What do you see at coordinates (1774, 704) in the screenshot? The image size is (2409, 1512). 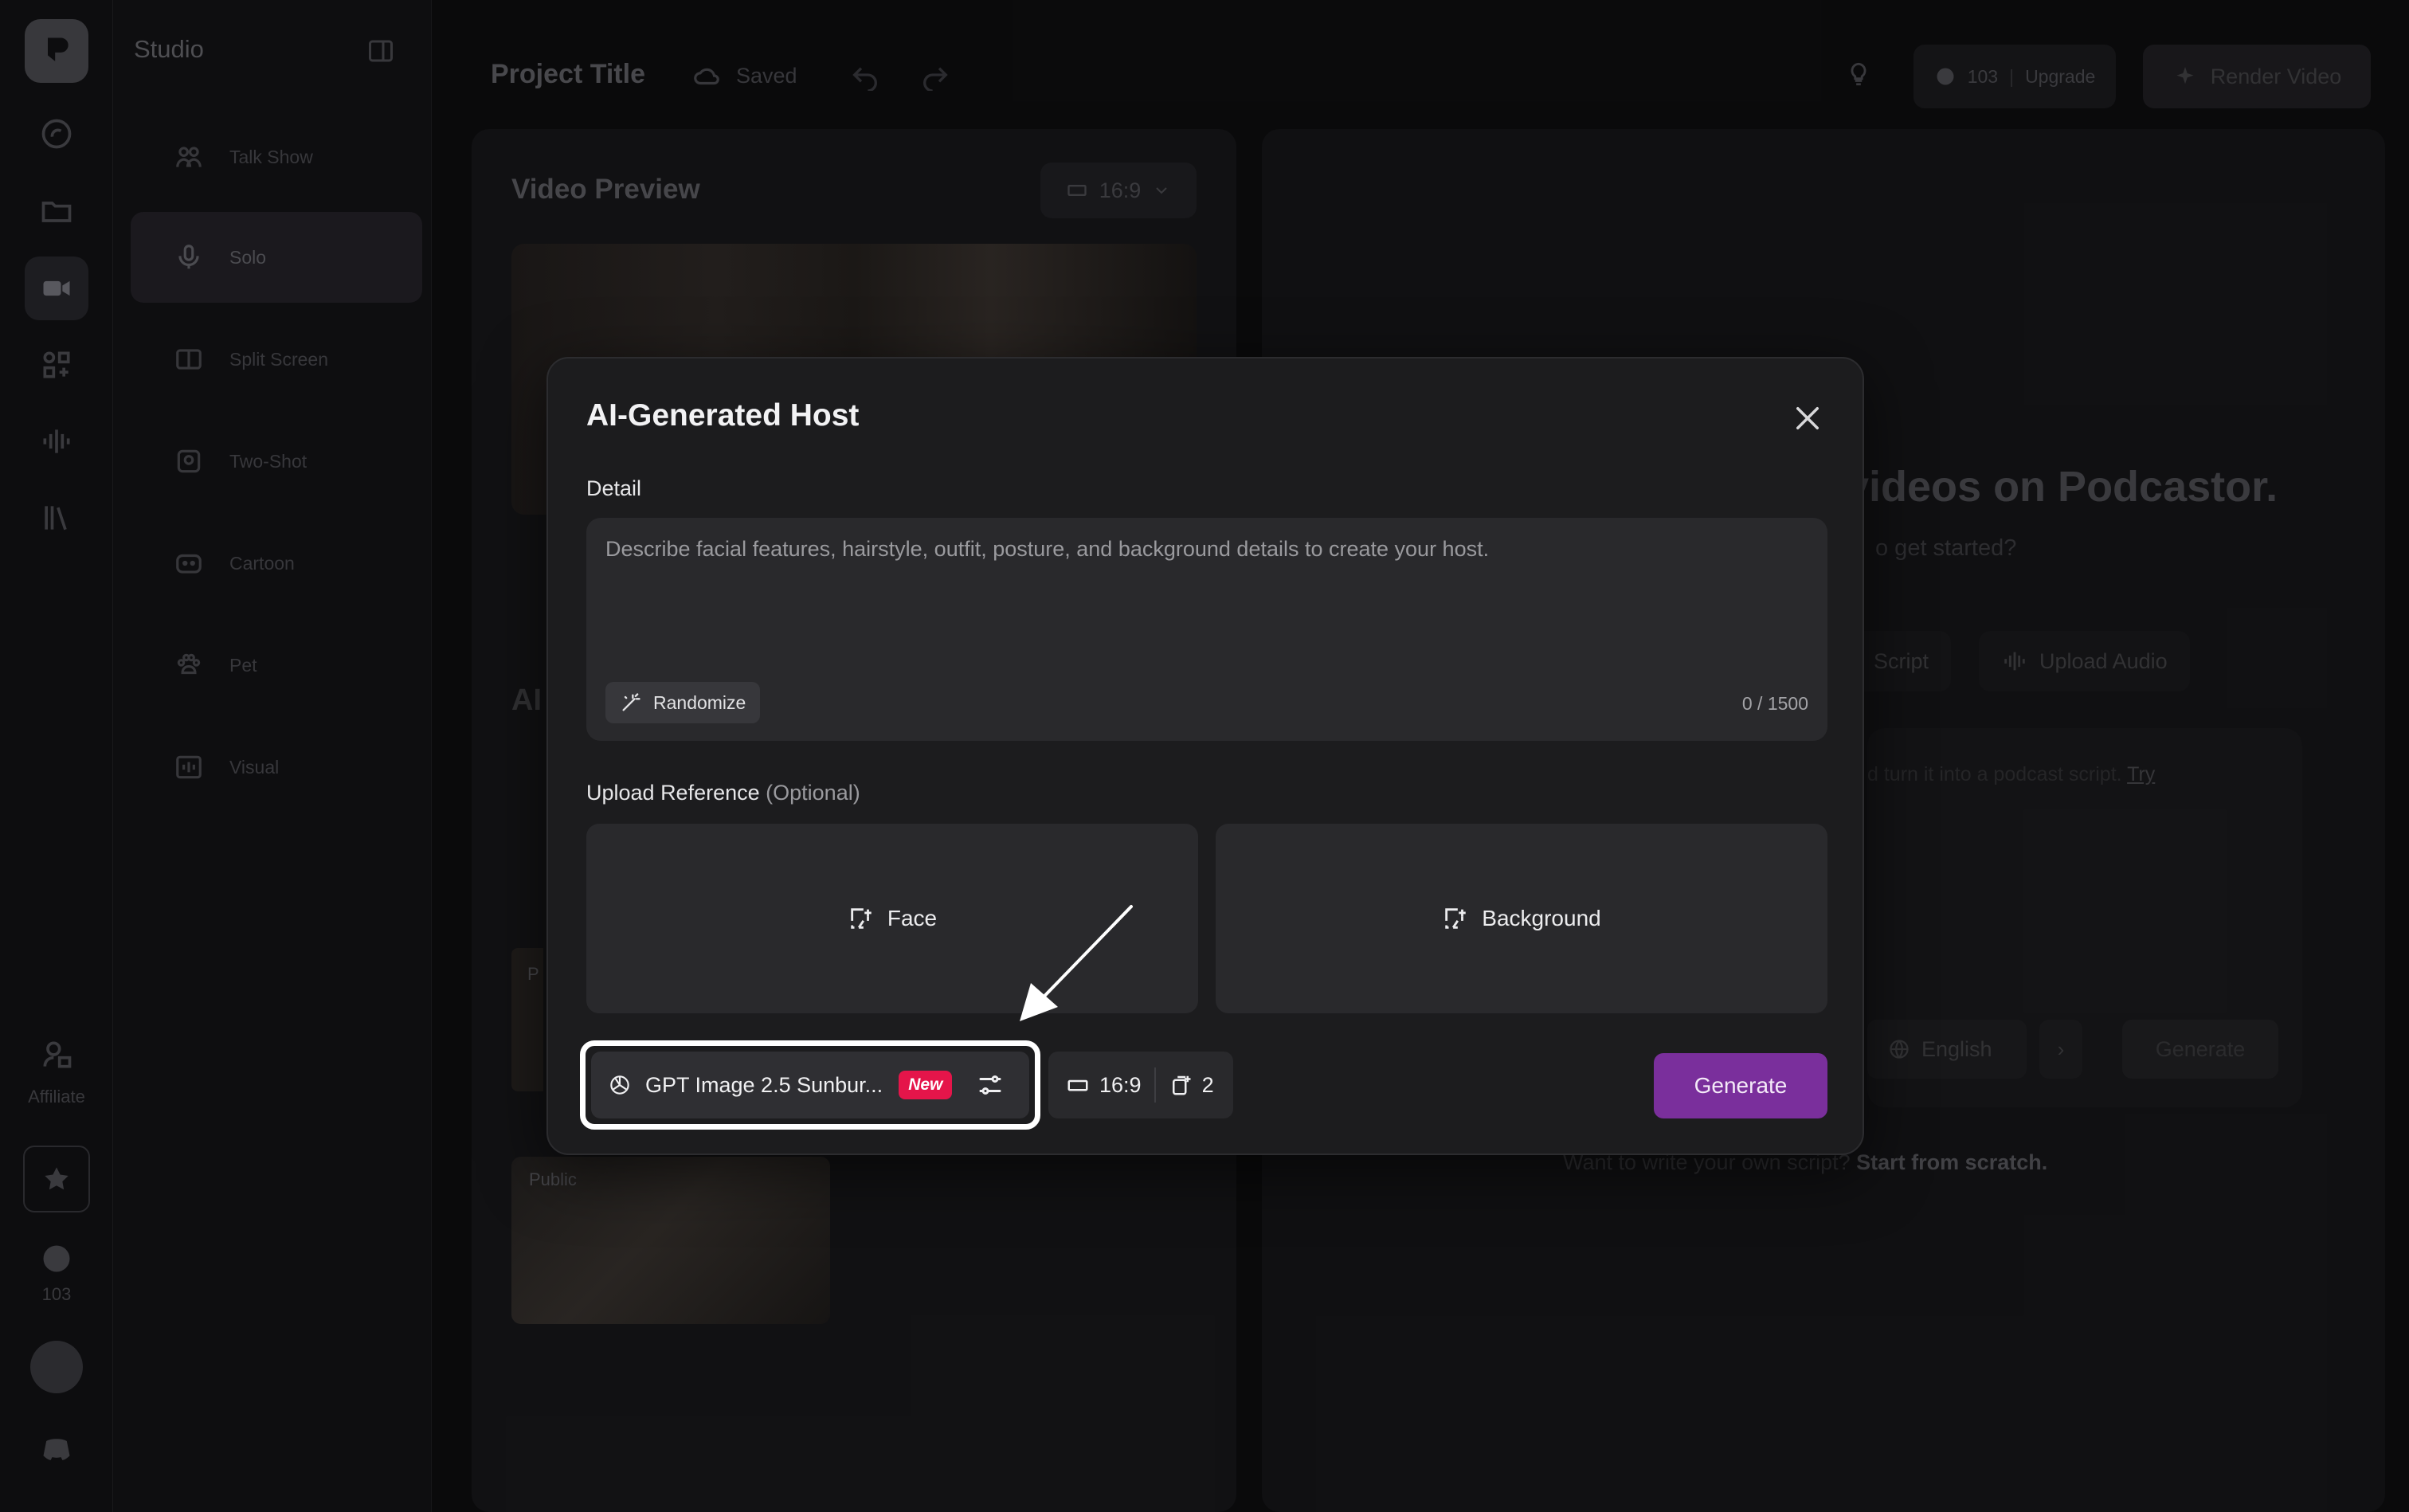 I see `character-count: 0 / 1500` at bounding box center [1774, 704].